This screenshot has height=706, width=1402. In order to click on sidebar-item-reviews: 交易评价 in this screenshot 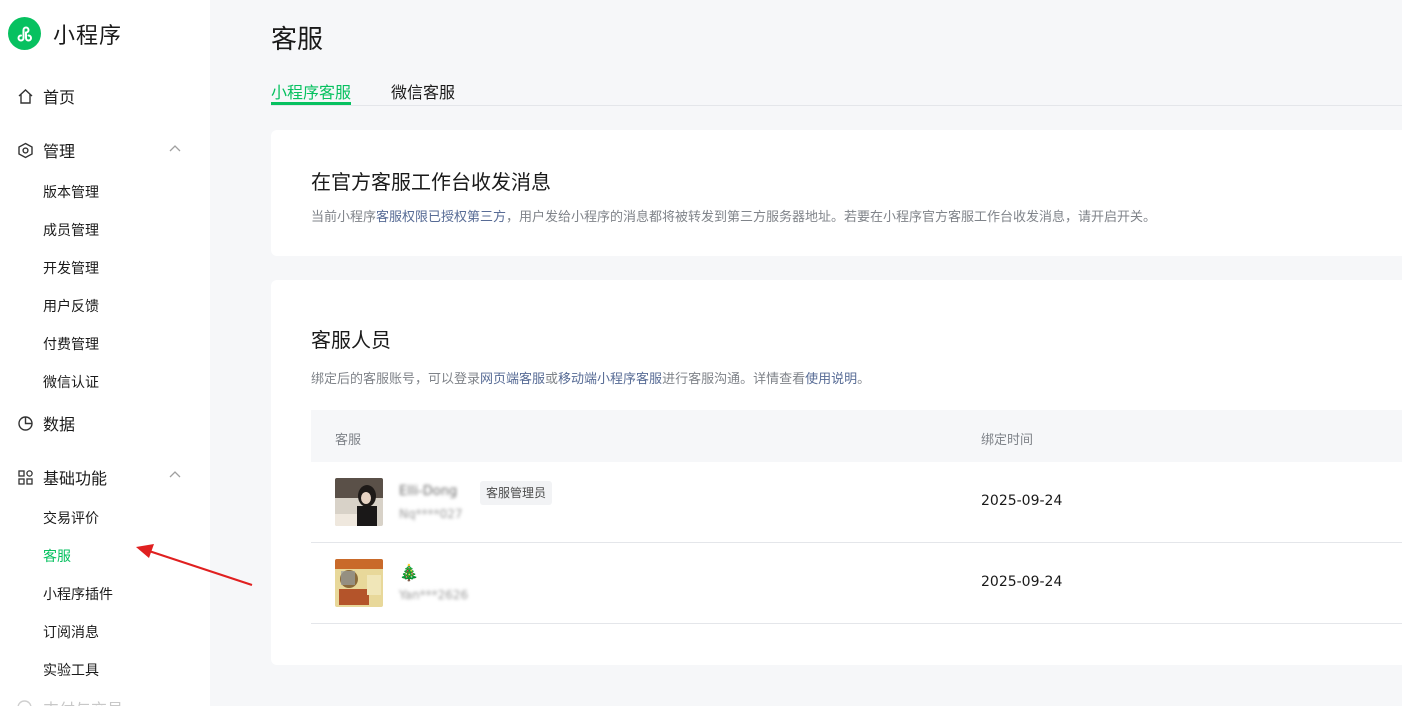, I will do `click(71, 518)`.